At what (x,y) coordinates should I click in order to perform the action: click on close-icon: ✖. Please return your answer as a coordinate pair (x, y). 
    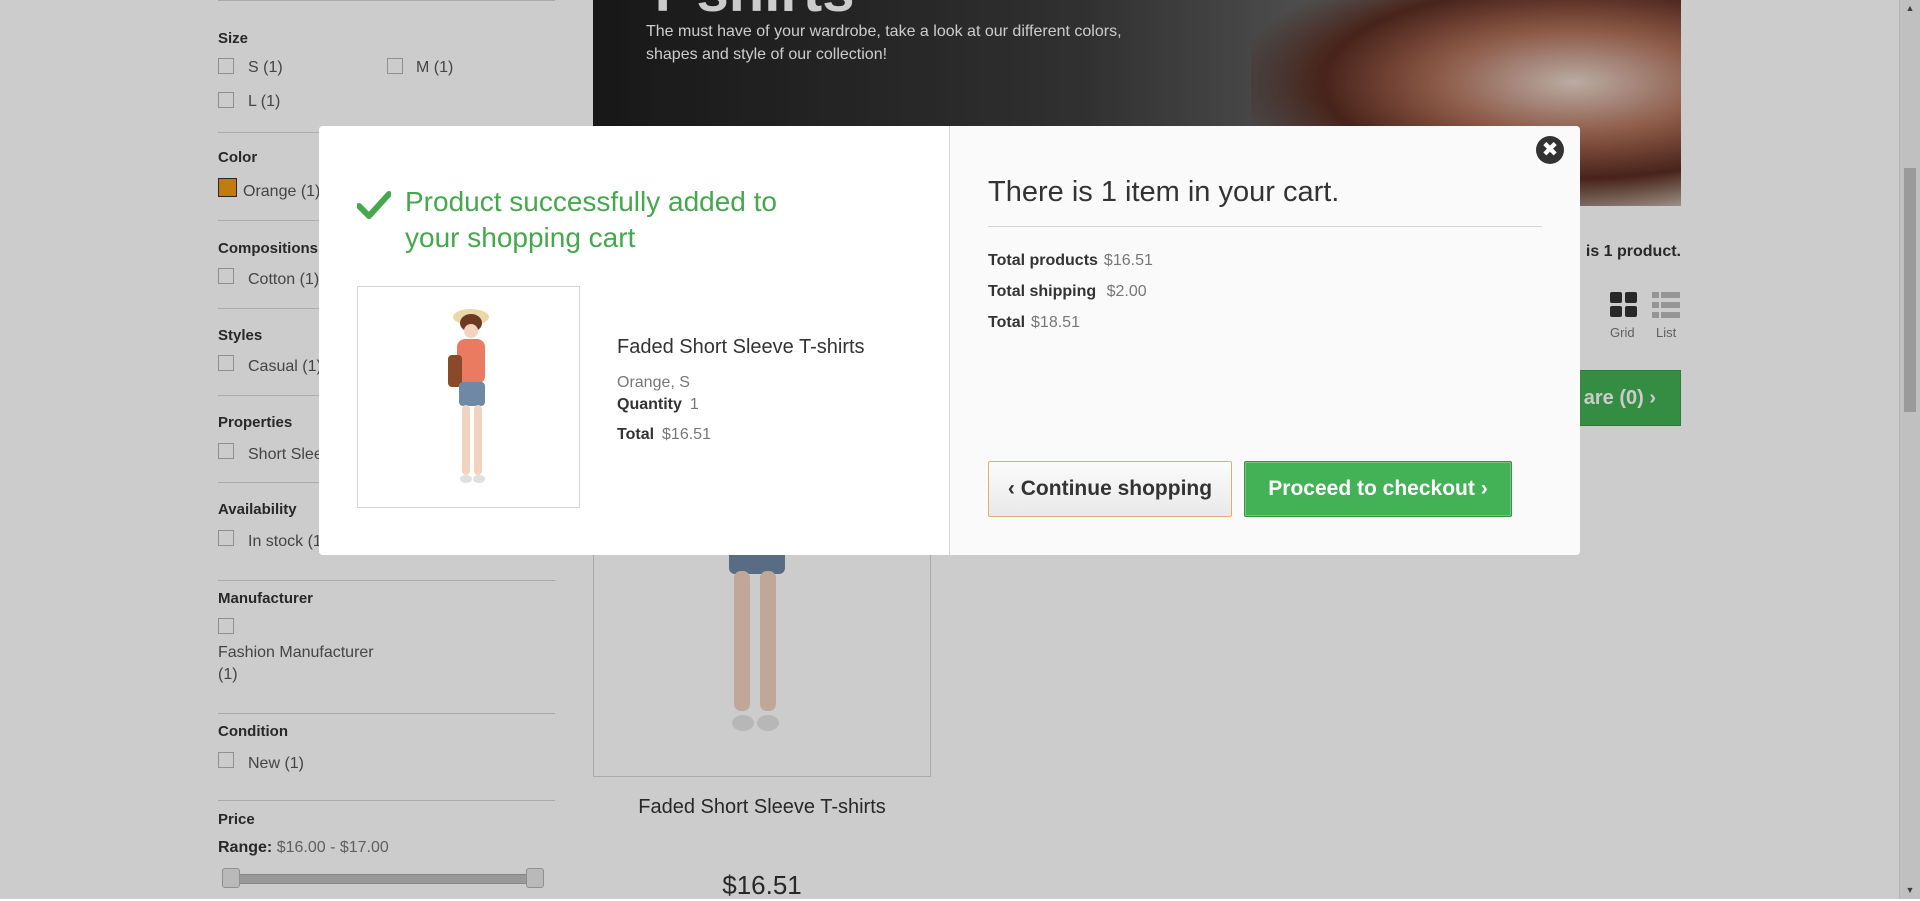
    Looking at the image, I should click on (1550, 150).